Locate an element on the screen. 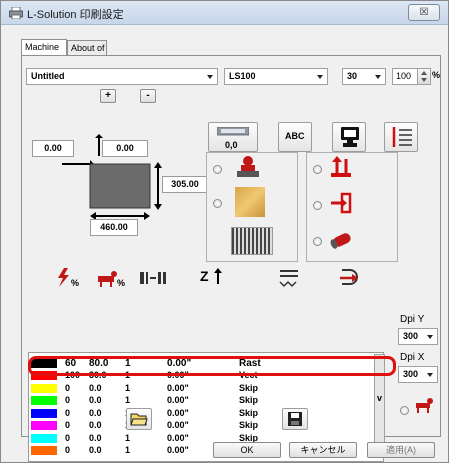 This screenshot has height=463, width=449. ppi-icon is located at coordinates (153, 278).